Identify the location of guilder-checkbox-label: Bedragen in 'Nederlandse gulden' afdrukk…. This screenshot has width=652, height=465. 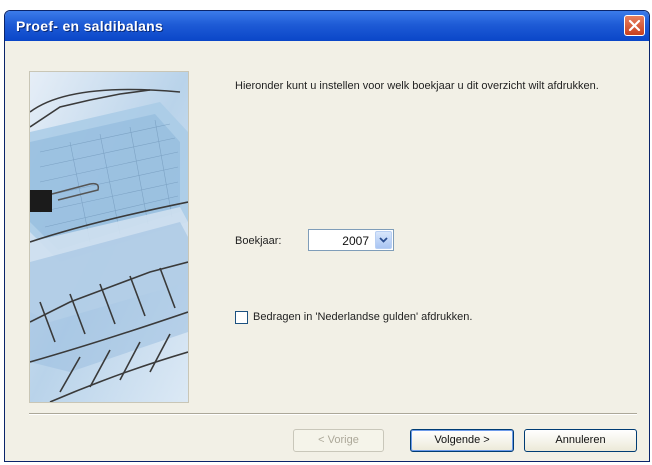
(362, 317).